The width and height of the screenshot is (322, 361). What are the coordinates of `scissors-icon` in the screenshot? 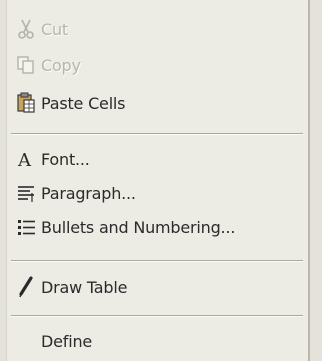 It's located at (26, 29).